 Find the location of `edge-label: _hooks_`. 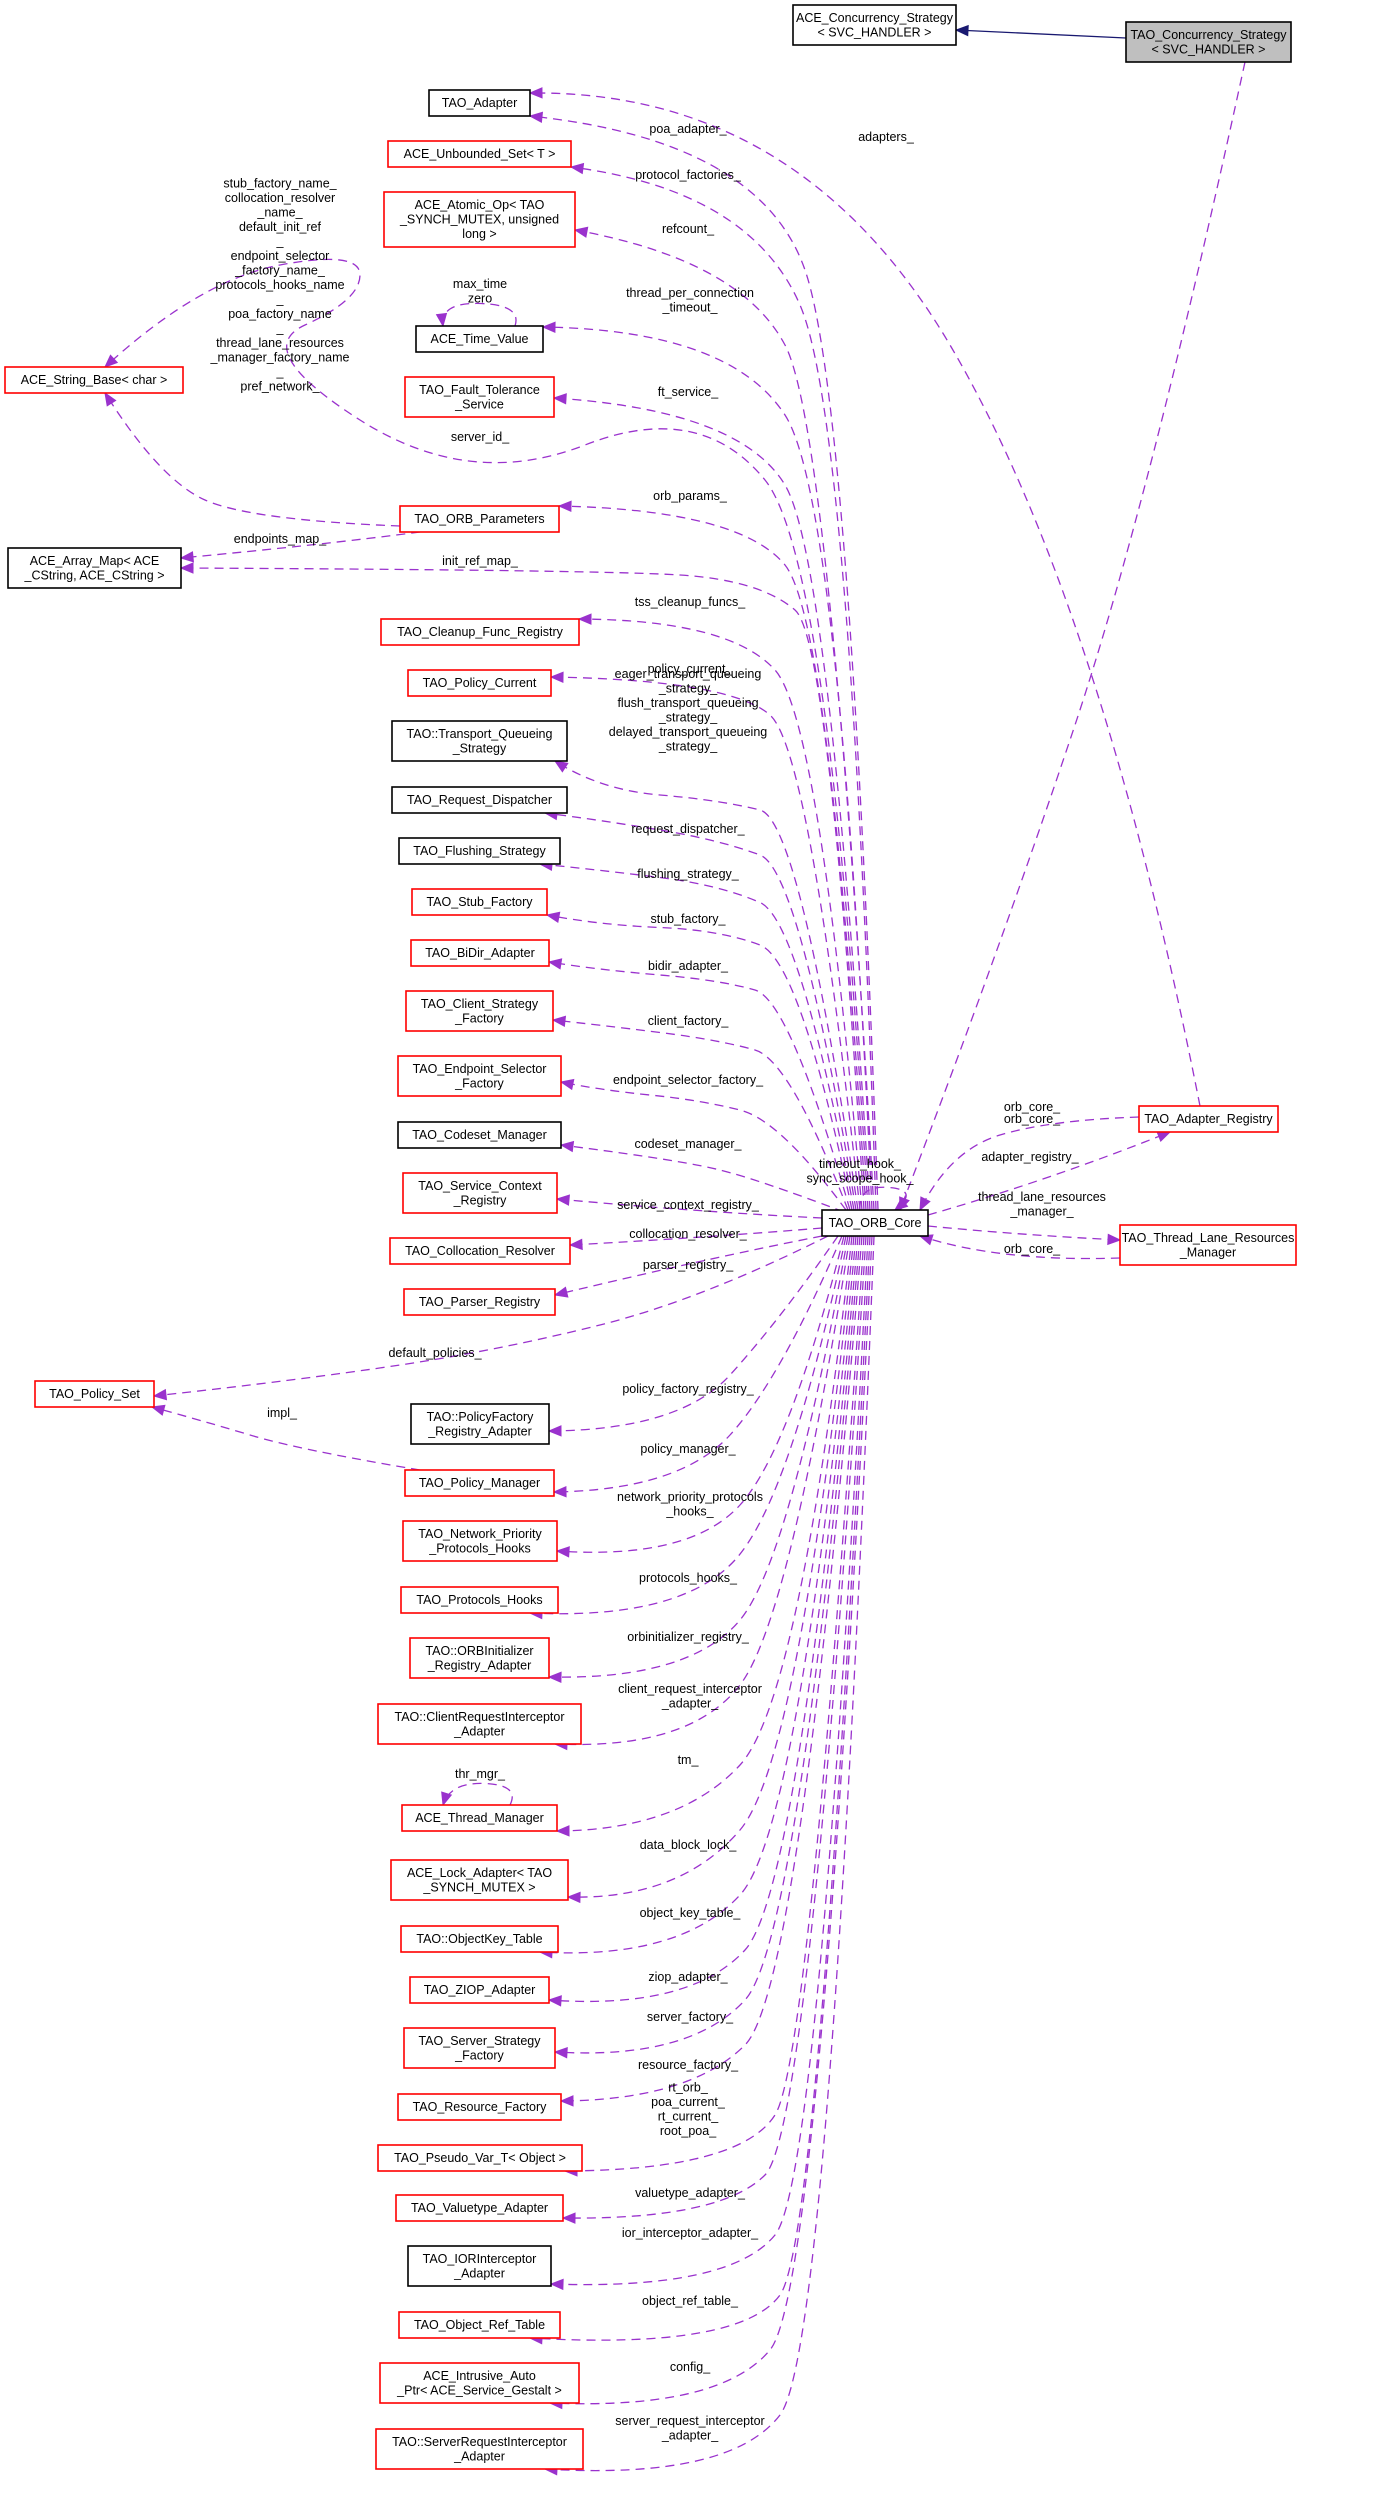

edge-label: _hooks_ is located at coordinates (689, 1511).